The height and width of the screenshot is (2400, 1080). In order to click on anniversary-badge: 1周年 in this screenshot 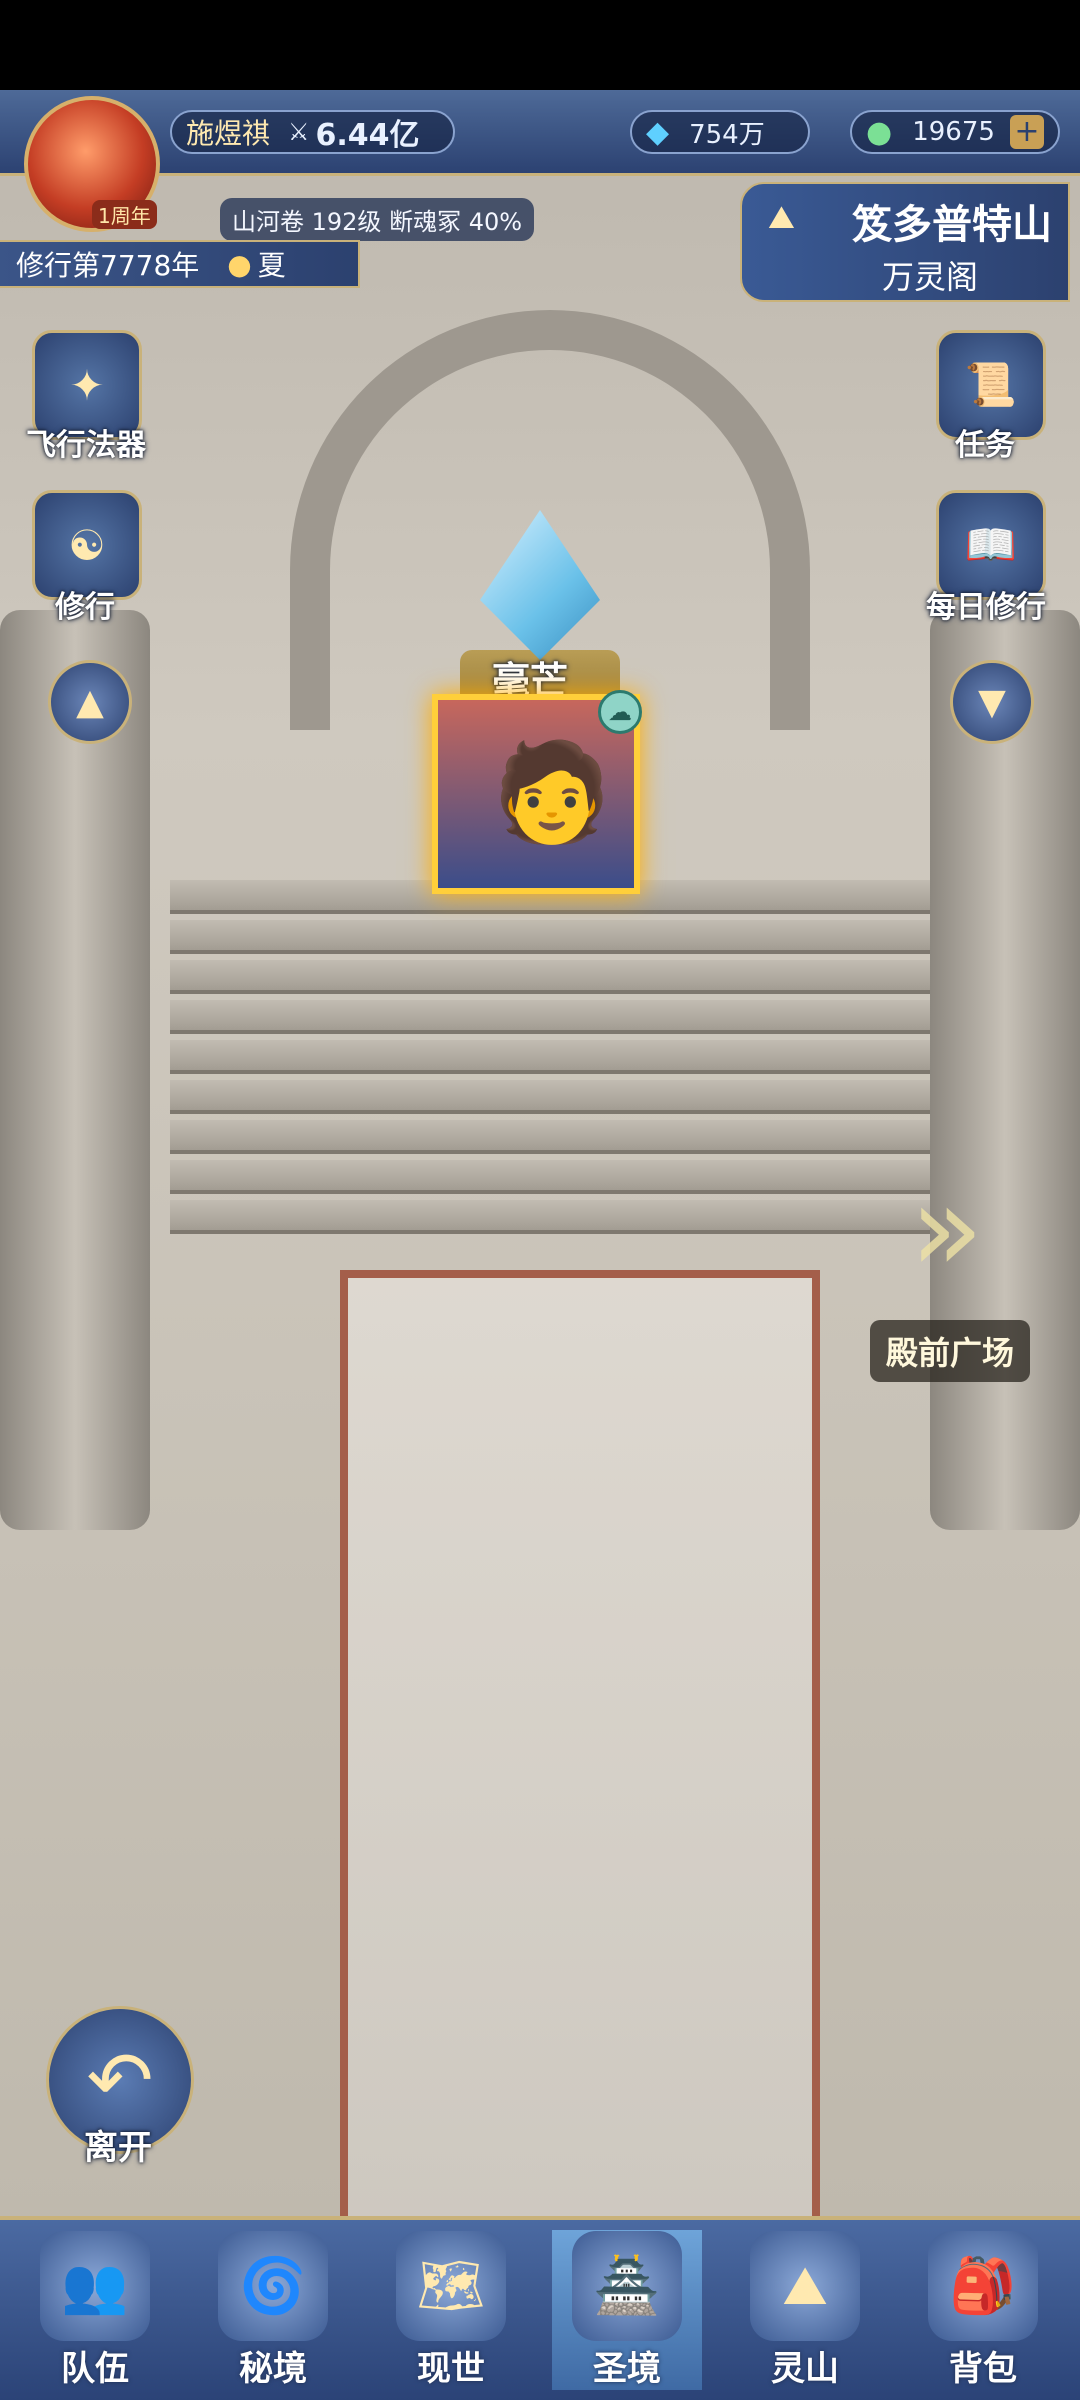, I will do `click(124, 214)`.